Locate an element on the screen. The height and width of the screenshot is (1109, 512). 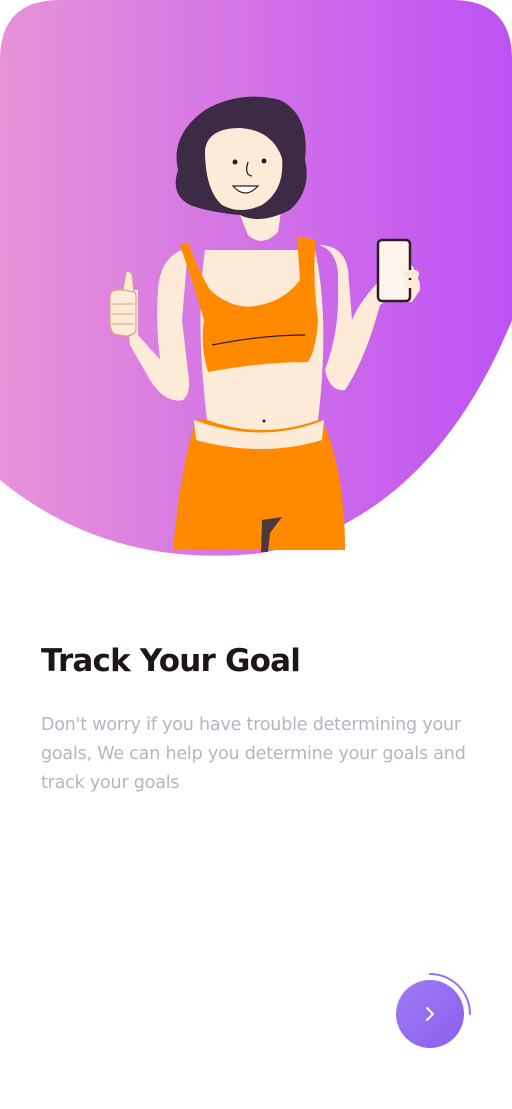
next-button-container is located at coordinates (434, 1010).